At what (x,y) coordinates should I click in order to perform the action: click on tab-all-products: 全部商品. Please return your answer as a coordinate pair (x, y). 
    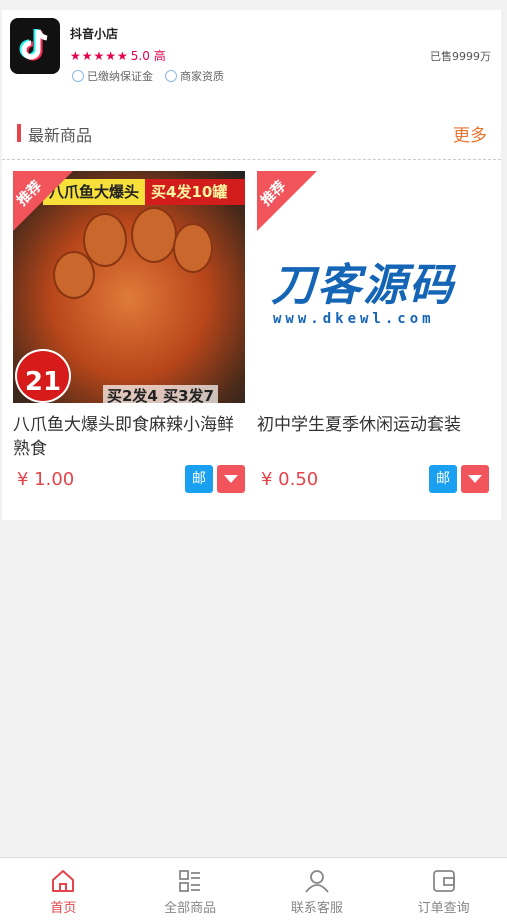
    Looking at the image, I should click on (190, 889).